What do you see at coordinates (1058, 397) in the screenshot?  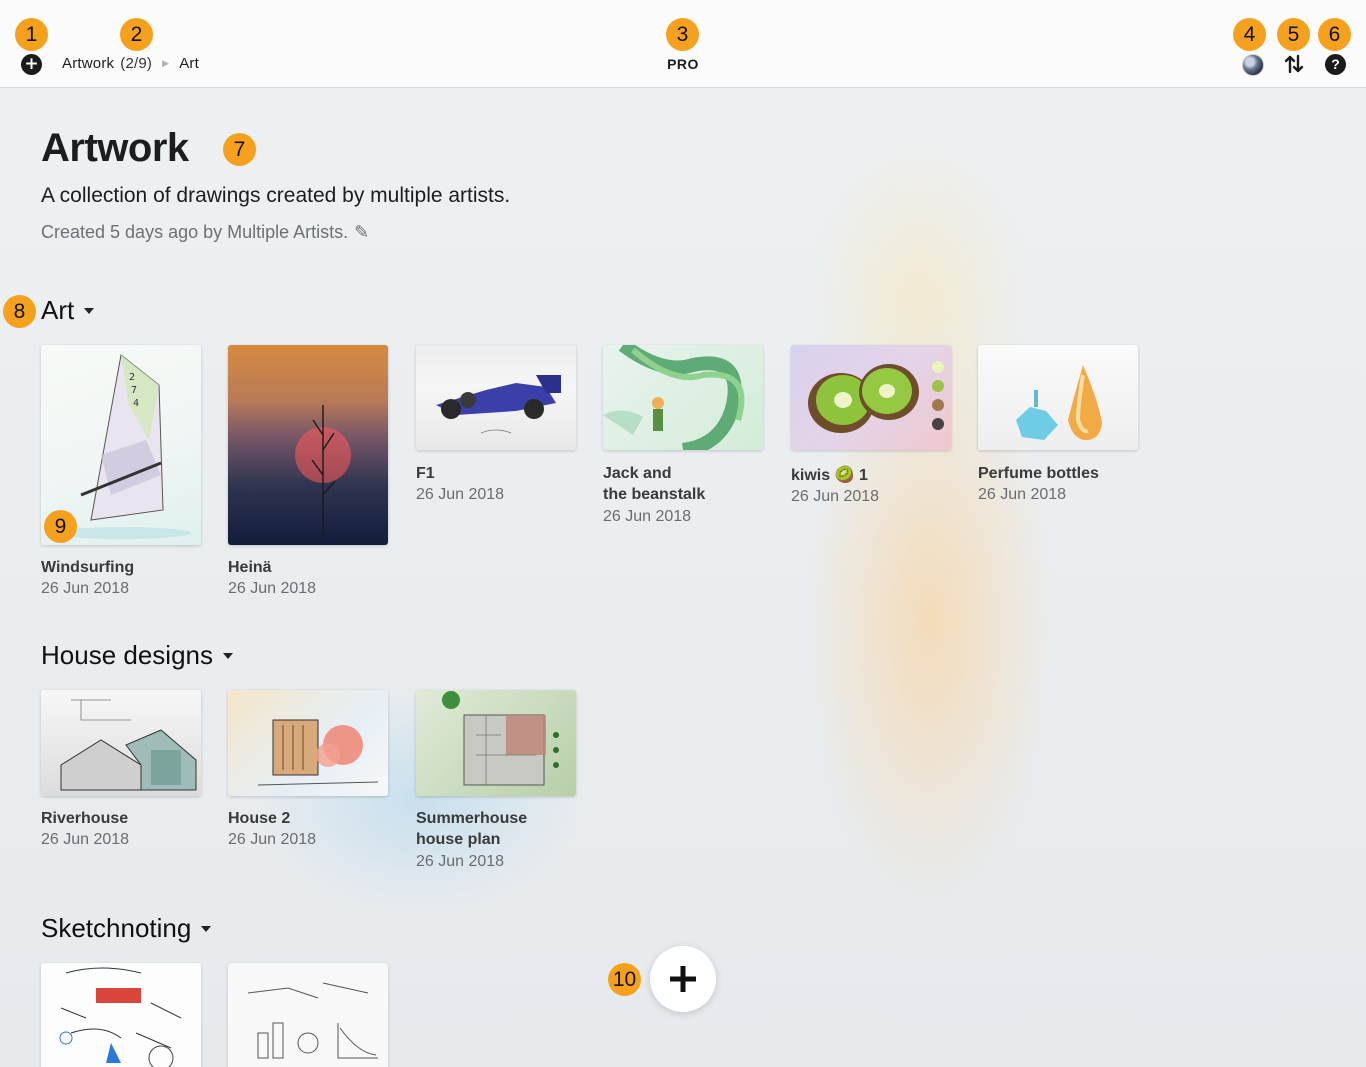 I see `thumbnail-perfume-bottles` at bounding box center [1058, 397].